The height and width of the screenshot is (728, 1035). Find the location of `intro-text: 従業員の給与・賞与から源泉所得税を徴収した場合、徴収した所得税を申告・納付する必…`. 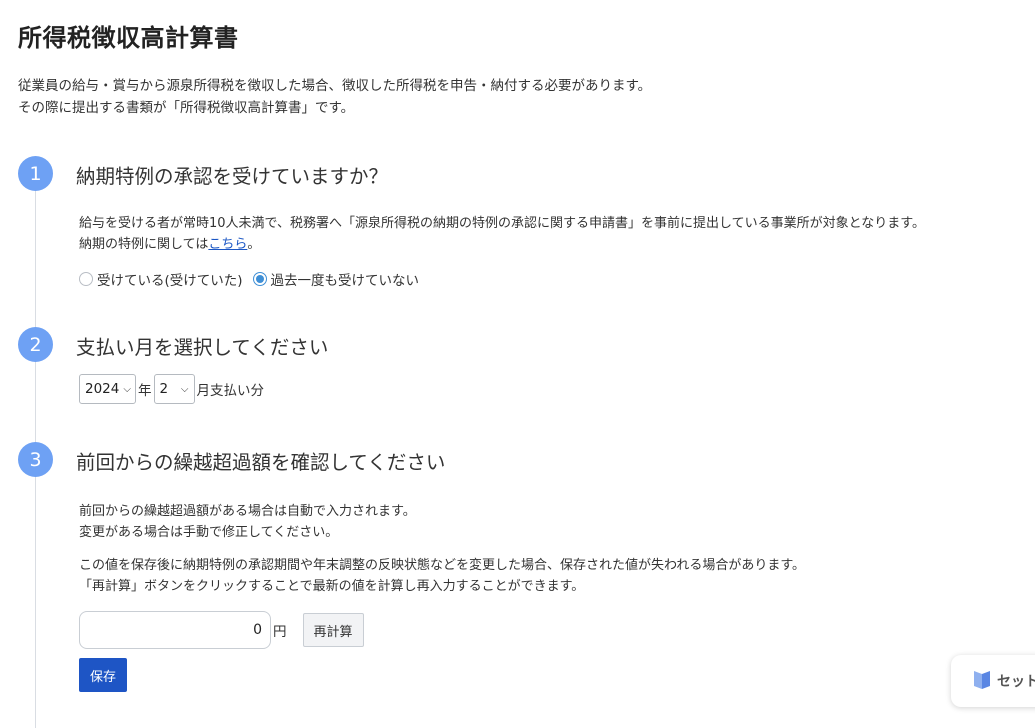

intro-text: 従業員の給与・賞与から源泉所得税を徴収した場合、徴収した所得税を申告・納付する必… is located at coordinates (334, 97).